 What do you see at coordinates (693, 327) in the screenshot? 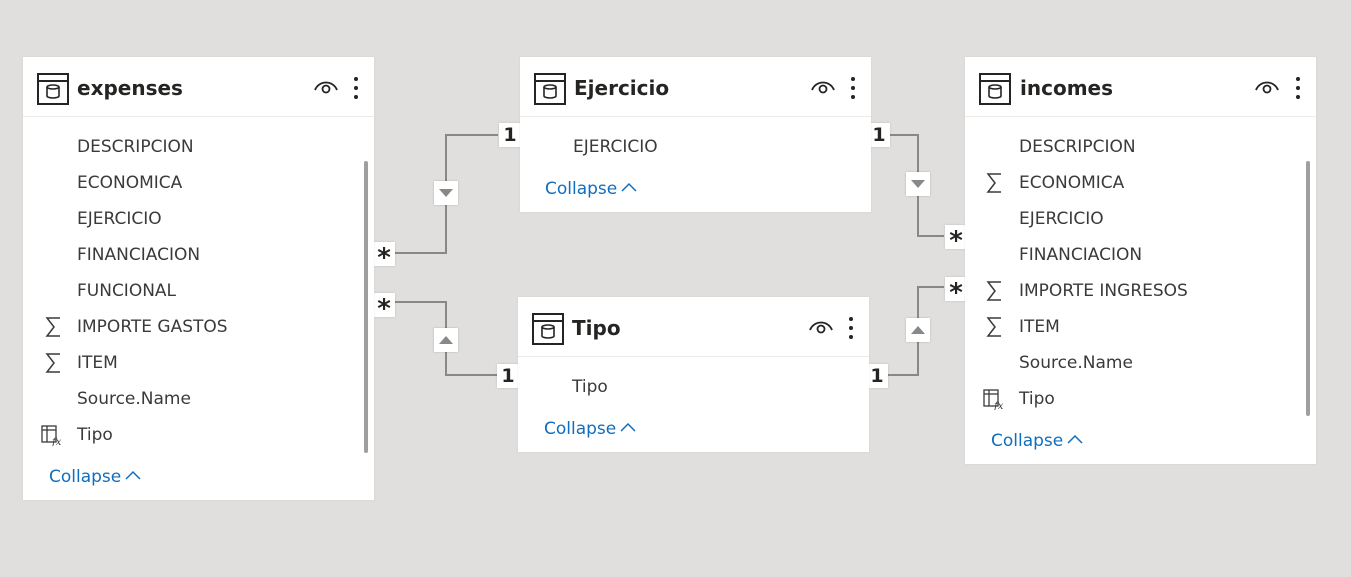
I see `card-header: Tipo` at bounding box center [693, 327].